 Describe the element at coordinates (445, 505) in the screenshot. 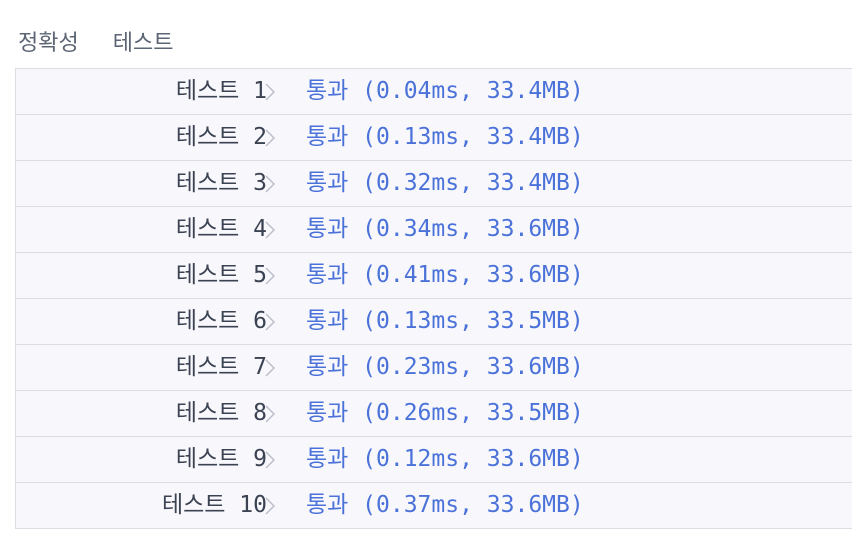

I see `test-result: 통과 (0.37ms, 33.6MB)` at that location.